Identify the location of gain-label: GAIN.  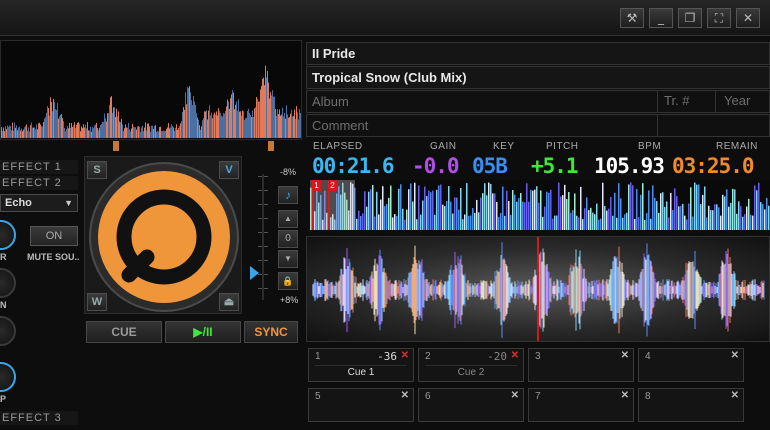
(443, 146).